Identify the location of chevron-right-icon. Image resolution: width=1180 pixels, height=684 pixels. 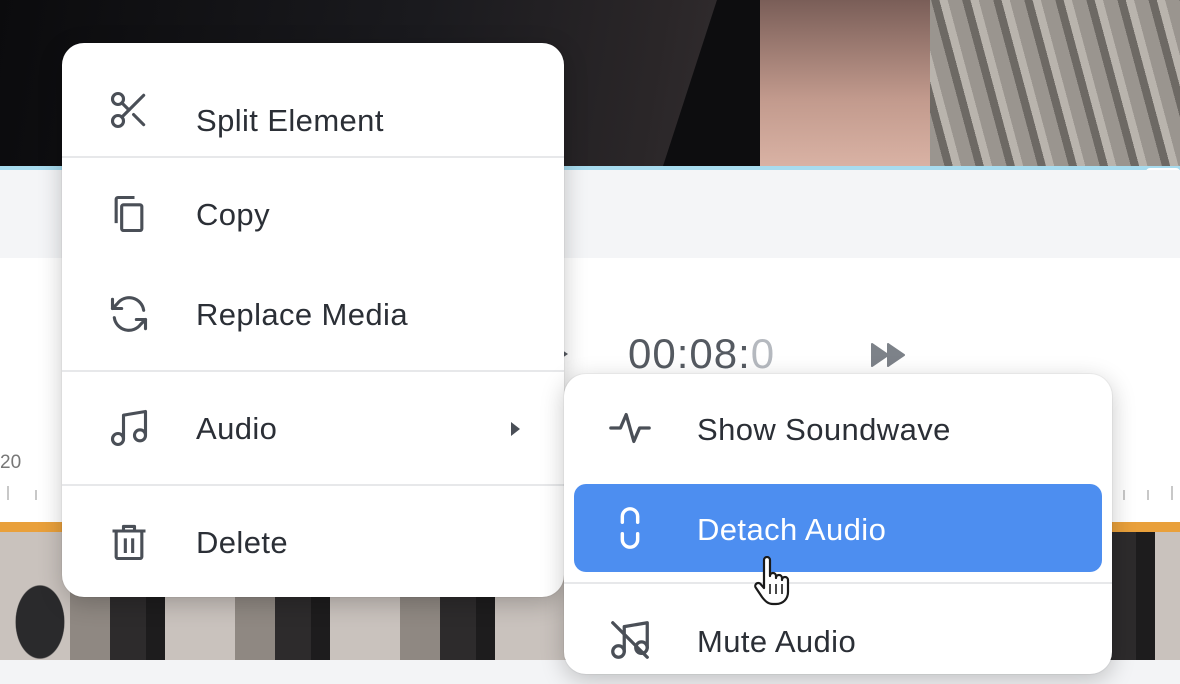
(515, 429).